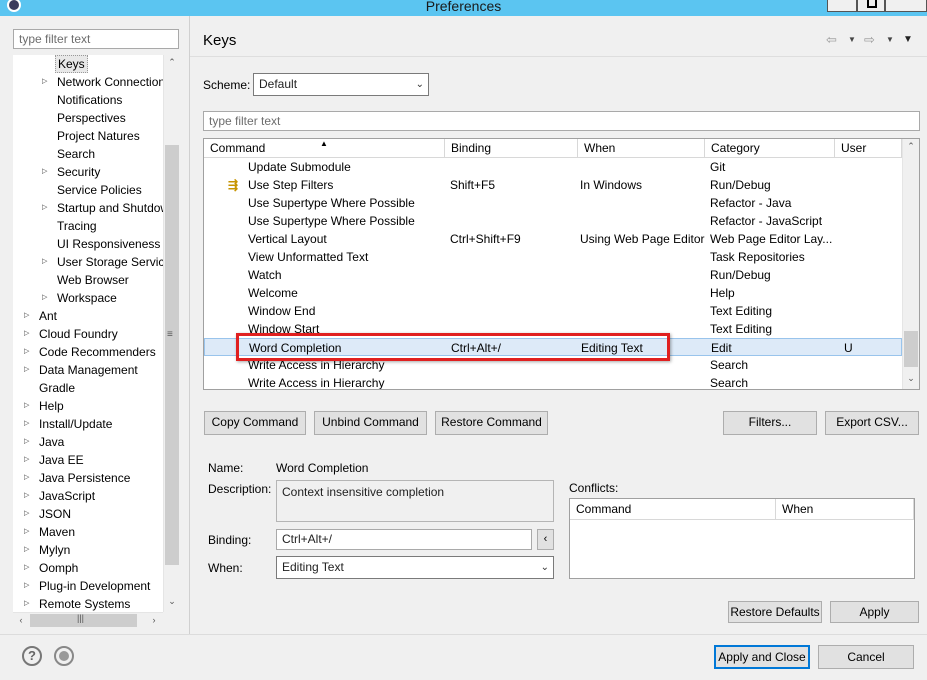  What do you see at coordinates (88, 460) in the screenshot?
I see `tree-item: ▷ Java EE` at bounding box center [88, 460].